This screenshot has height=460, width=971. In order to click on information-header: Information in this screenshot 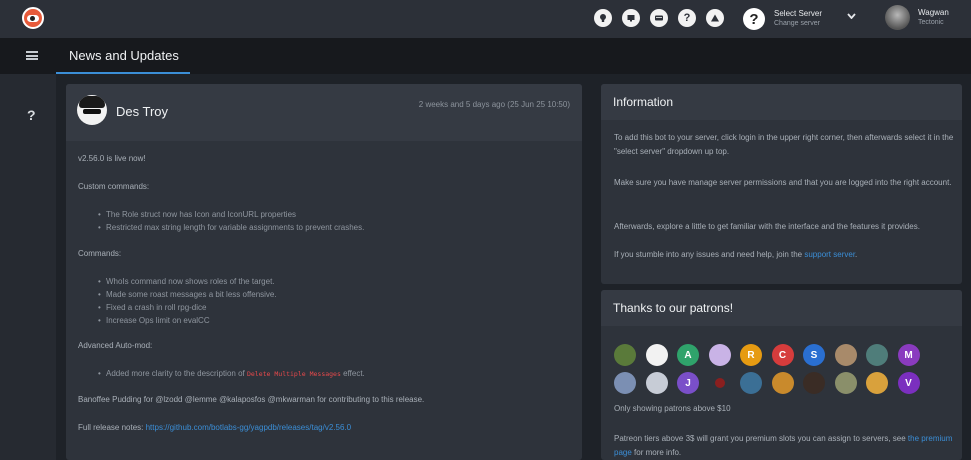, I will do `click(781, 102)`.